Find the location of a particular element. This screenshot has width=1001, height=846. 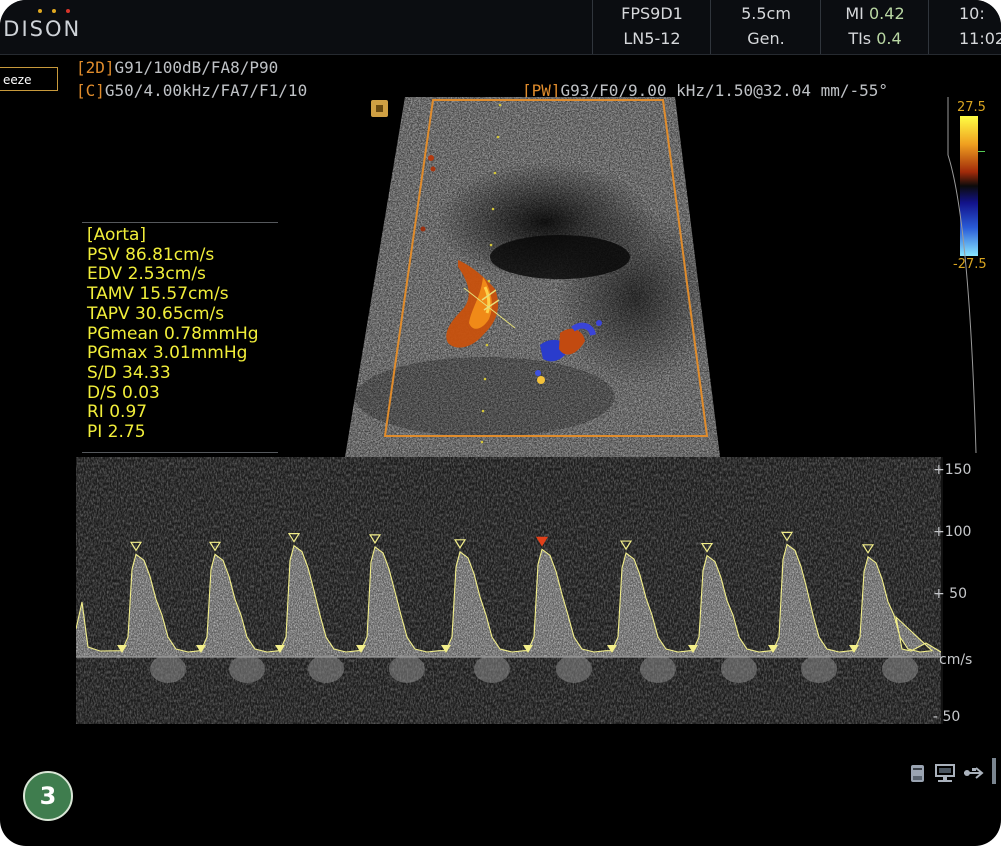

scale-neg50: - 50 is located at coordinates (947, 717).